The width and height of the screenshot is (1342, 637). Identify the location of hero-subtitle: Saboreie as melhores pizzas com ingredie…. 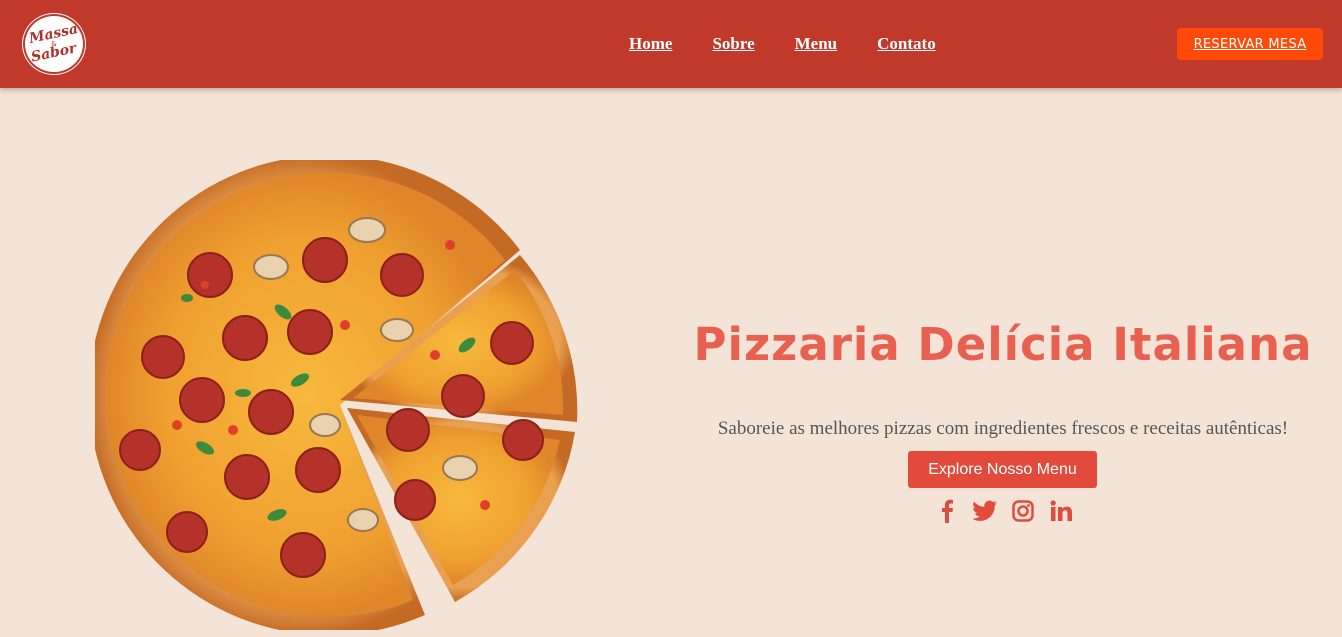
(1003, 428).